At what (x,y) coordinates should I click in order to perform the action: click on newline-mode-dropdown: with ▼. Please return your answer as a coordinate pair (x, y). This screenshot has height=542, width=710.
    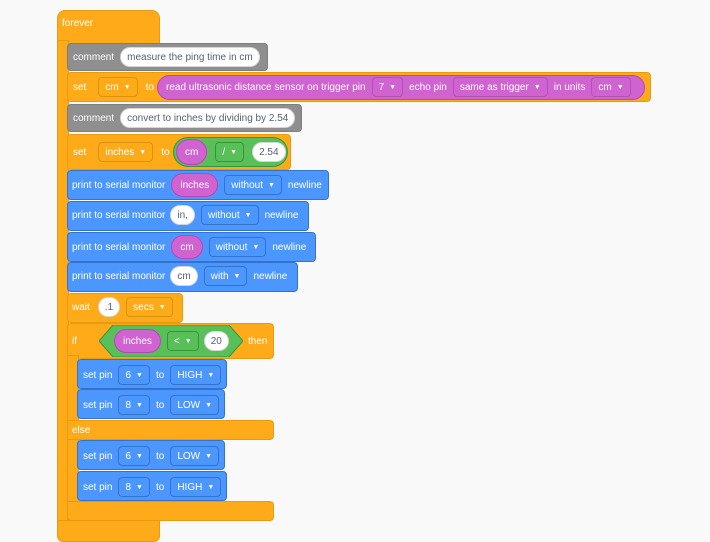
    Looking at the image, I should click on (225, 276).